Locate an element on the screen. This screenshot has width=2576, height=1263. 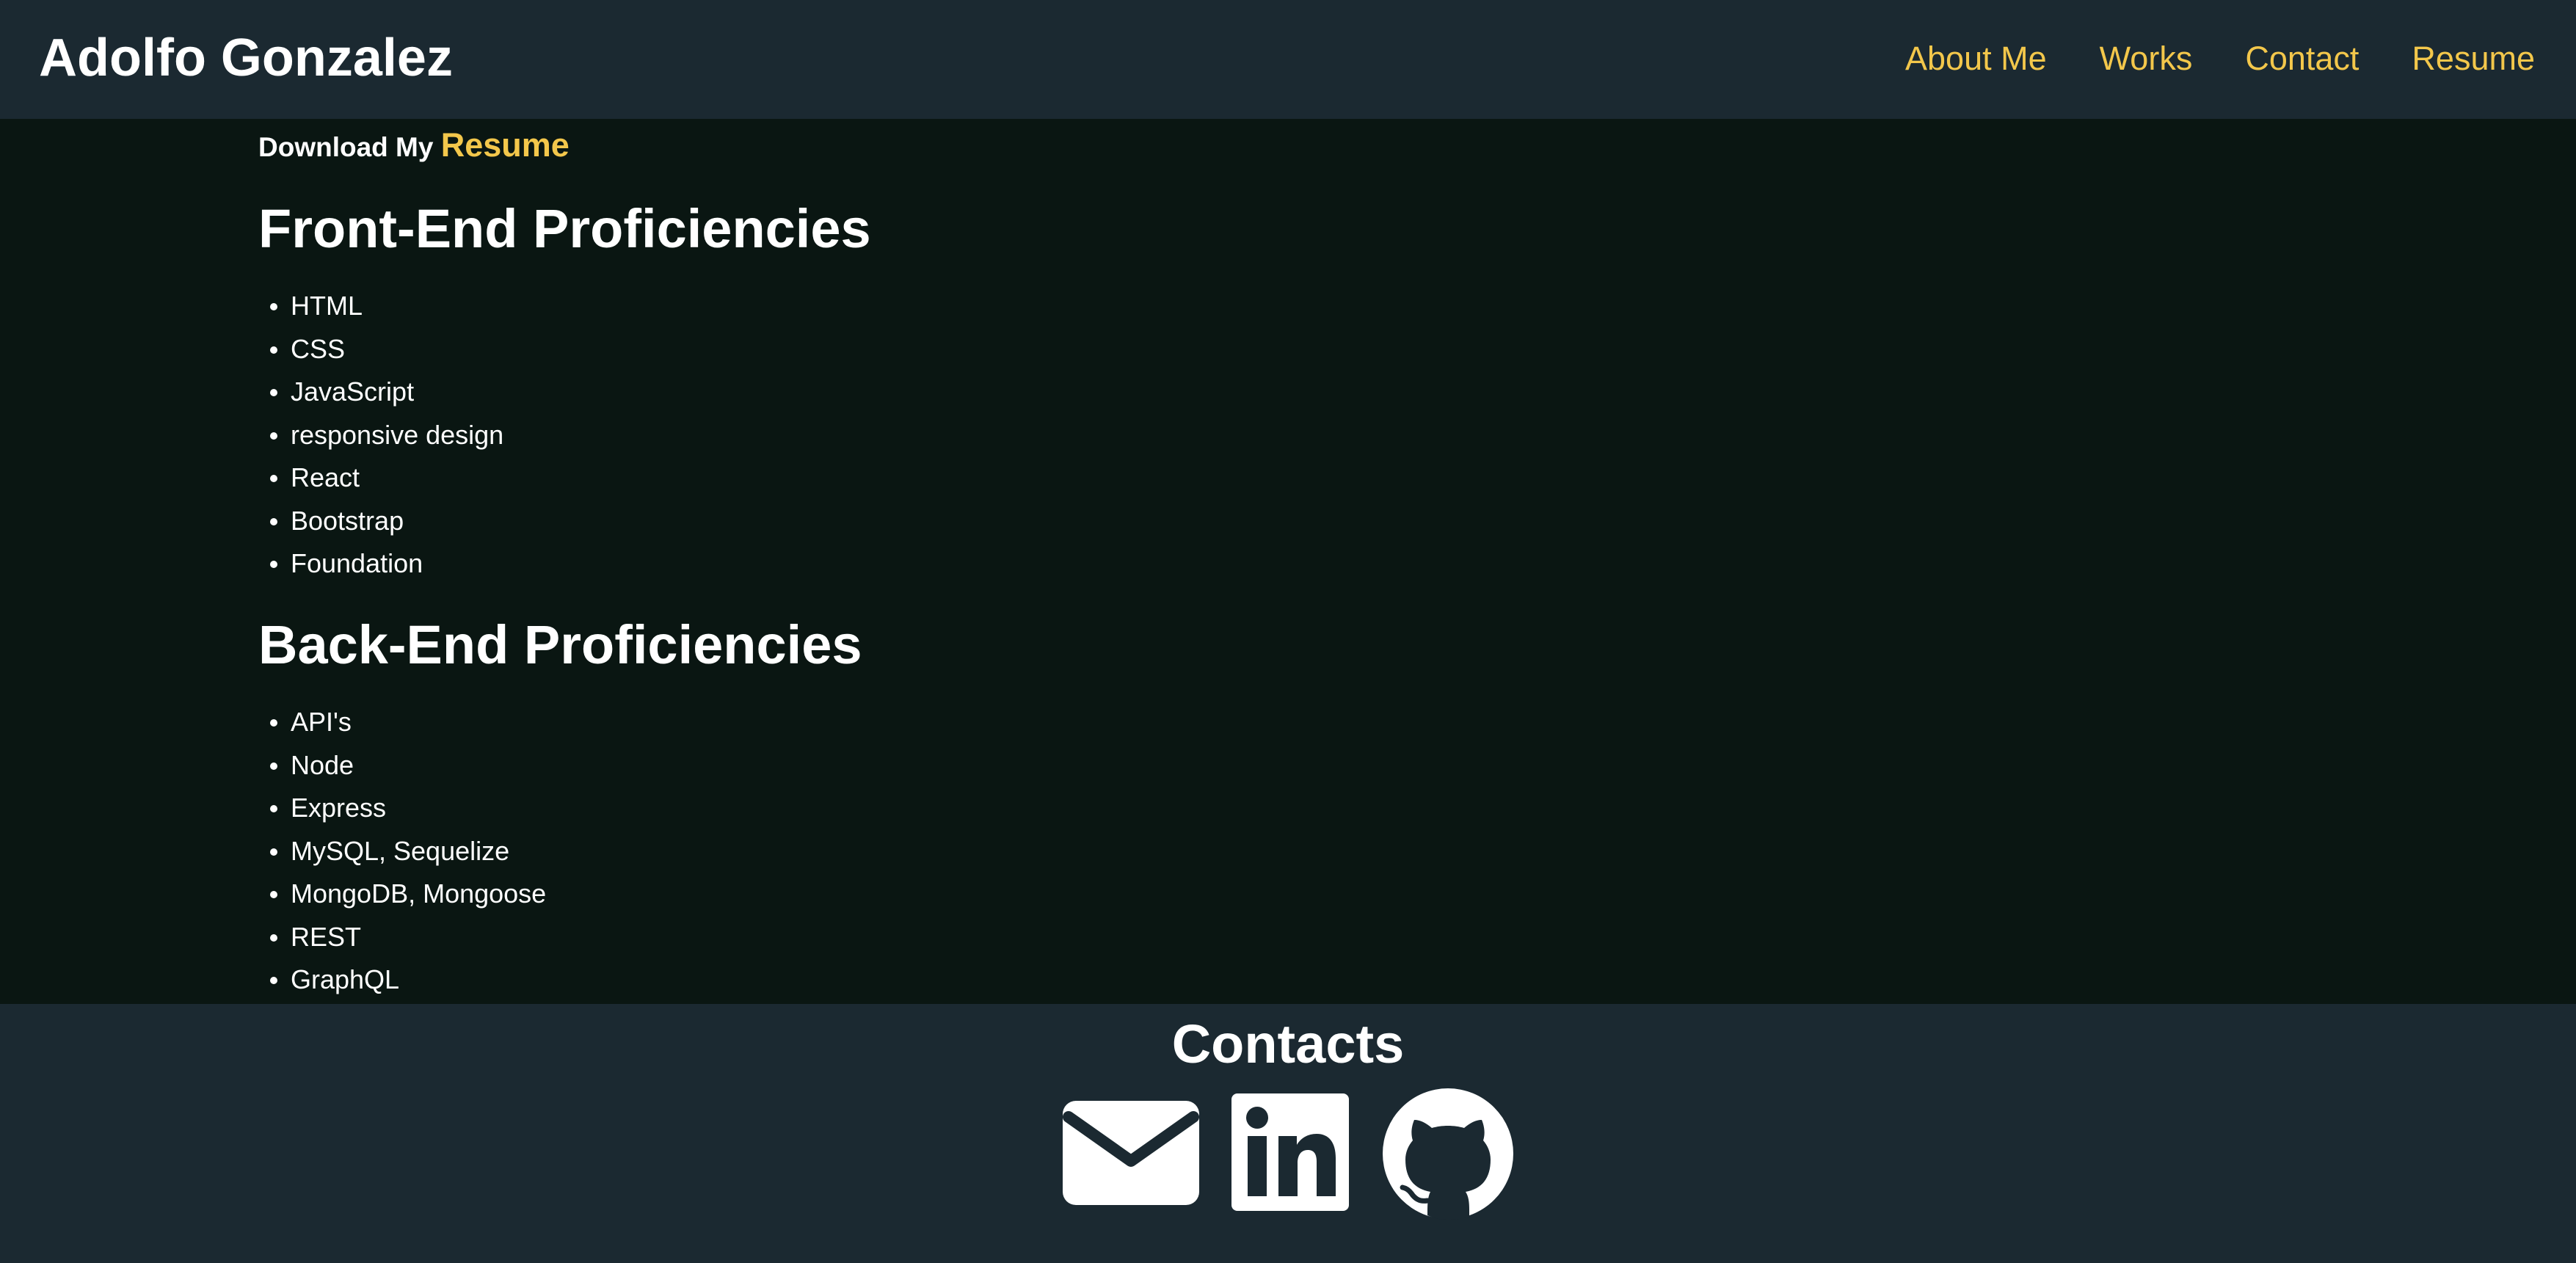
frontend-item: Foundation is located at coordinates (380, 564).